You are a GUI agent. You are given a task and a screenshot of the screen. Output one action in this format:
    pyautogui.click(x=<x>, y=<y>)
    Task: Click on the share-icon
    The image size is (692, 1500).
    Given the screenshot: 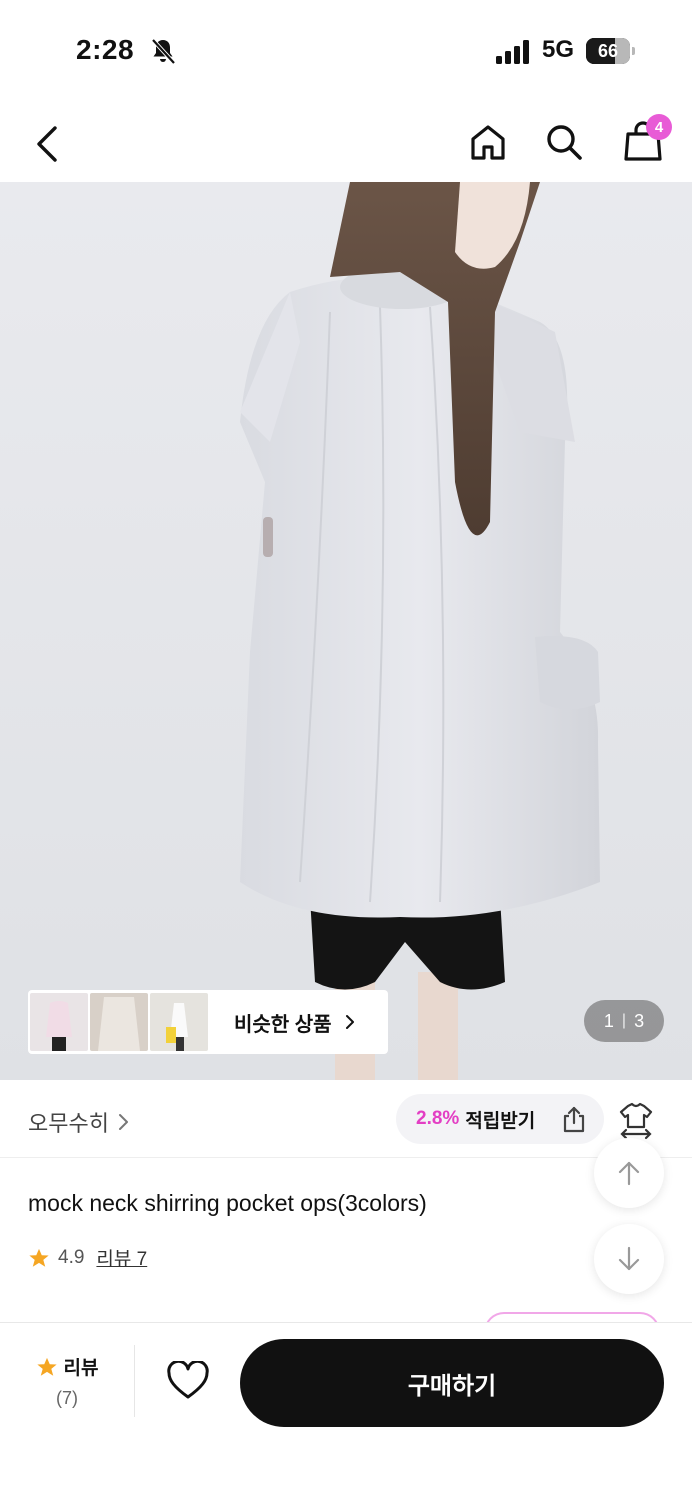 What is the action you would take?
    pyautogui.click(x=574, y=1119)
    